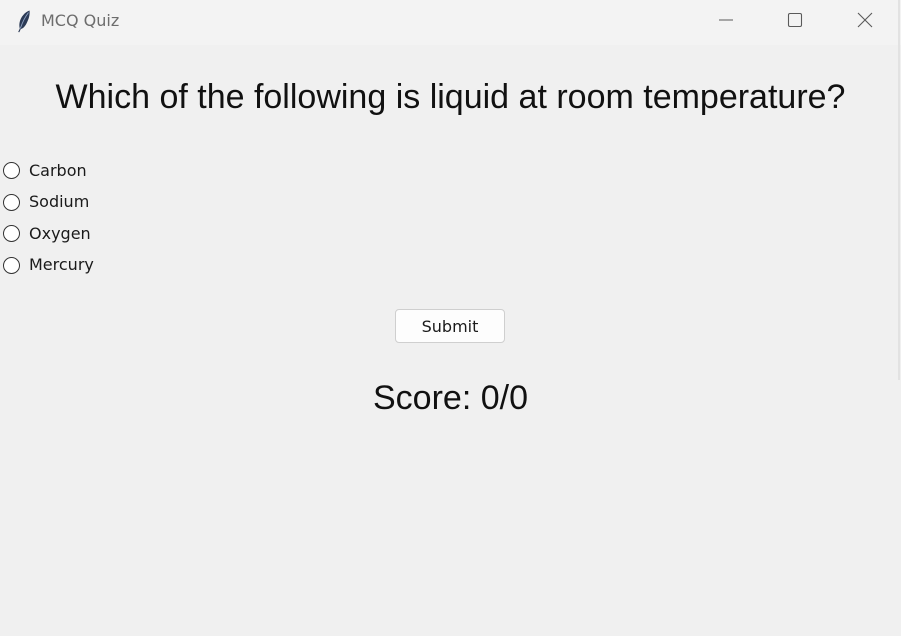  I want to click on window-title: MCQ Quiz, so click(80, 20).